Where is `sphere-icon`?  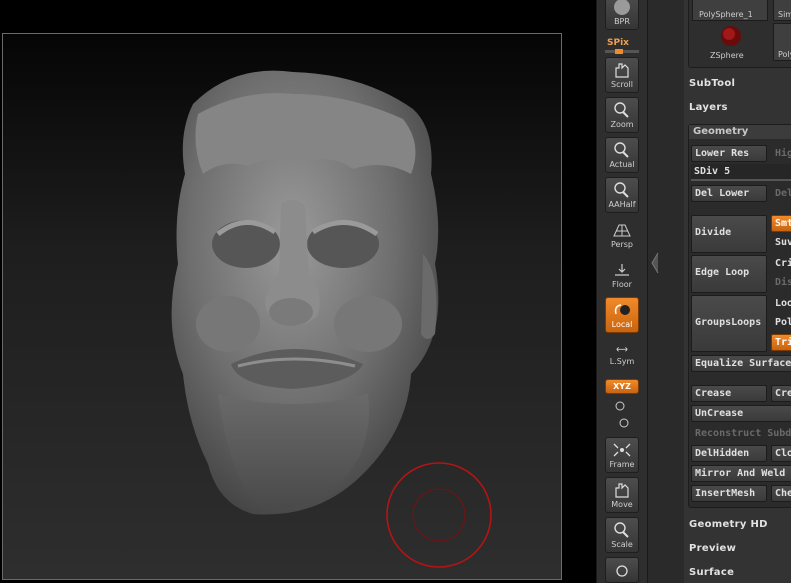
sphere-icon is located at coordinates (622, 7).